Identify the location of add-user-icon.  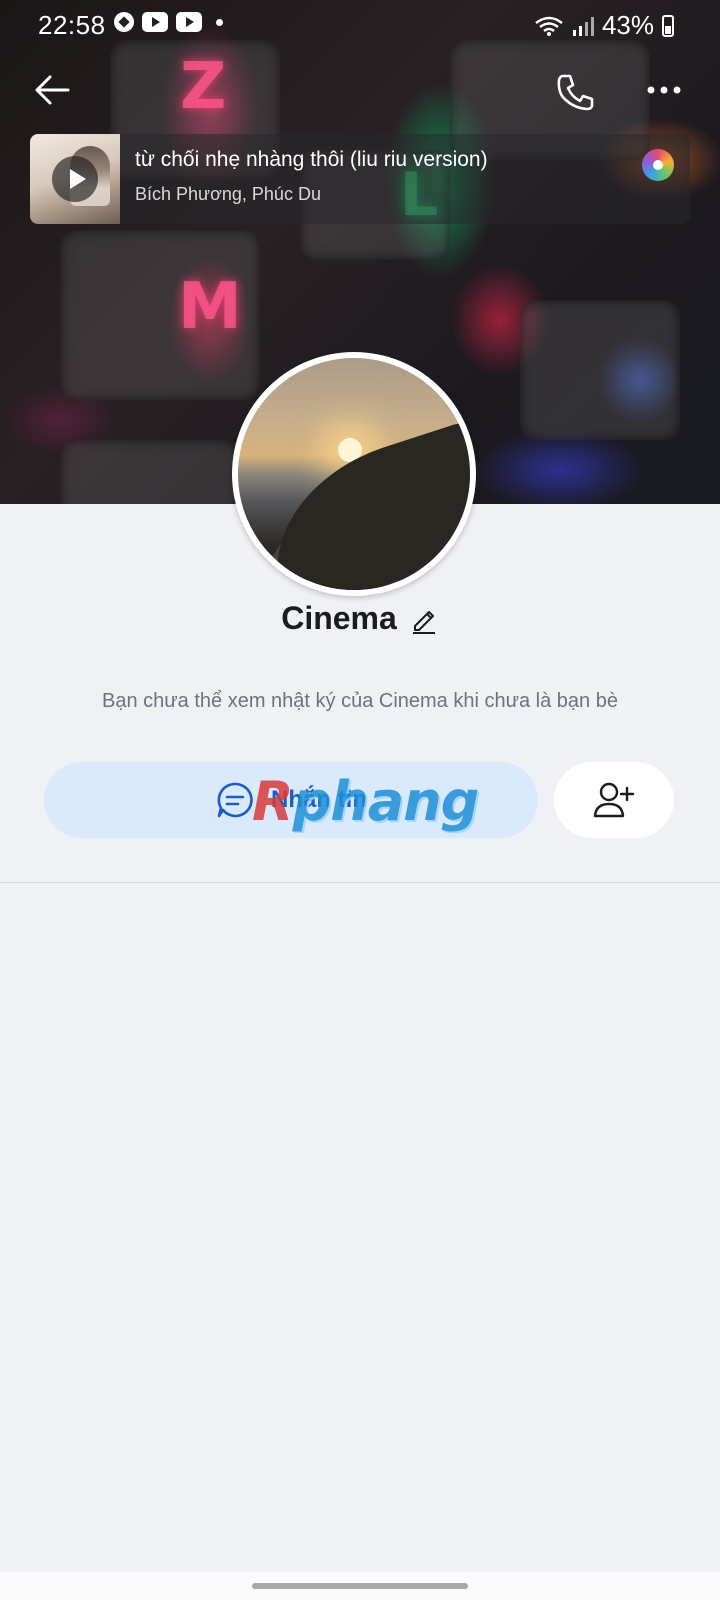
(614, 800).